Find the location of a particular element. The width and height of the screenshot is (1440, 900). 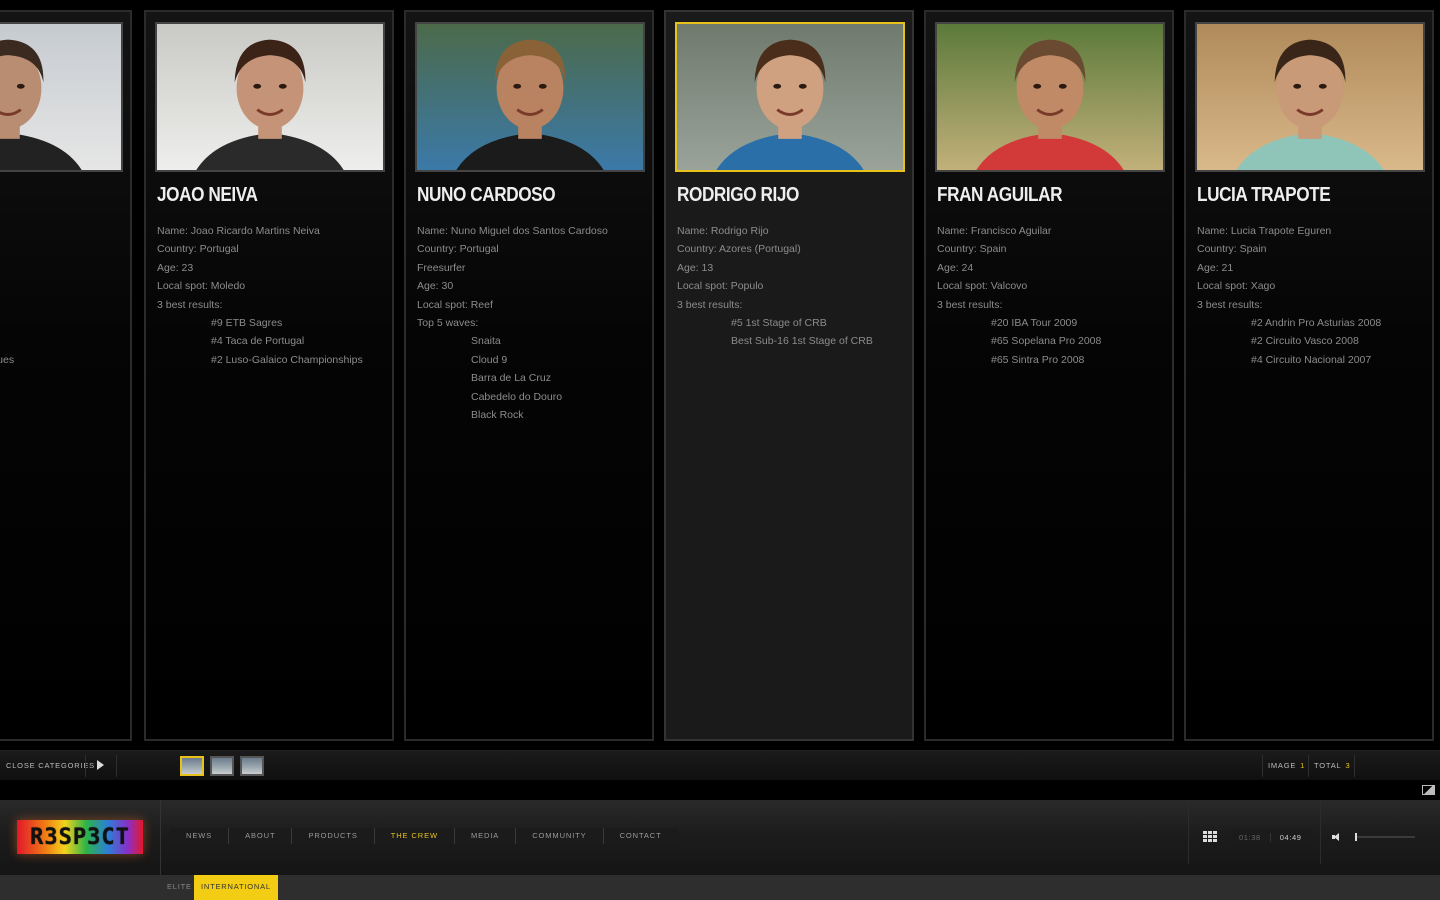

crew-result-item: #5 1st Stage of CRB is located at coordinates (779, 323).